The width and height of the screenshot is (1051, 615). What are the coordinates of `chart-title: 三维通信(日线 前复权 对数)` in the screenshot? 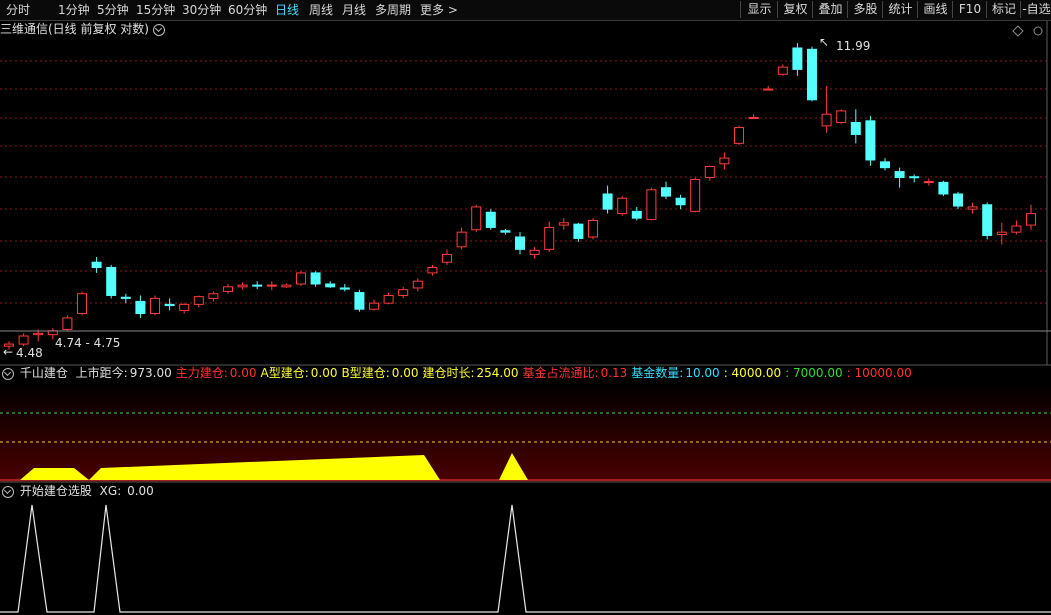 It's located at (74, 29).